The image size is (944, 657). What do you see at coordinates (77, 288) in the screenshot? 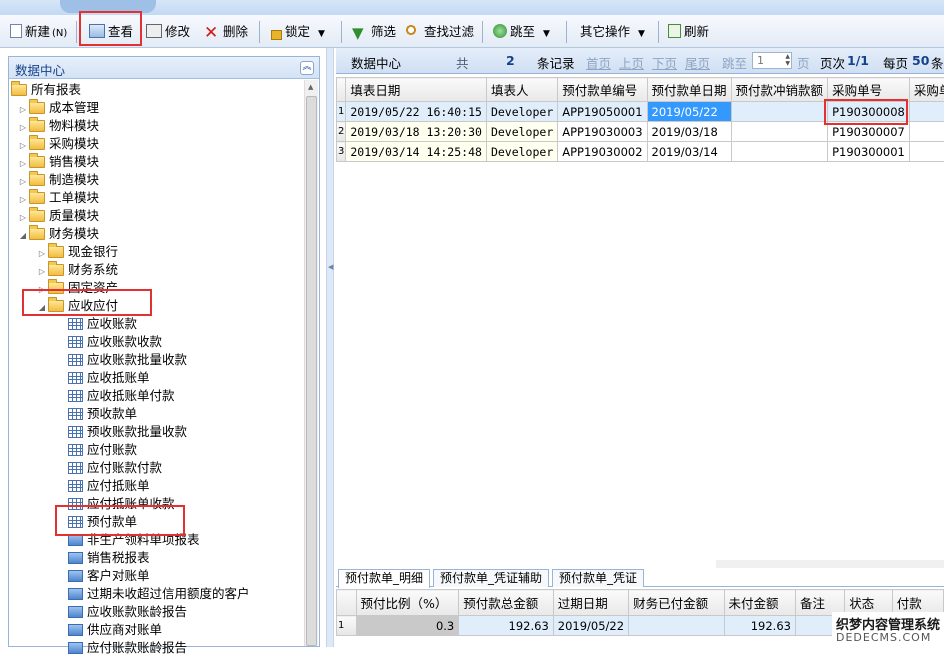
I see `tree-item-finance-child: ▷固定资产` at bounding box center [77, 288].